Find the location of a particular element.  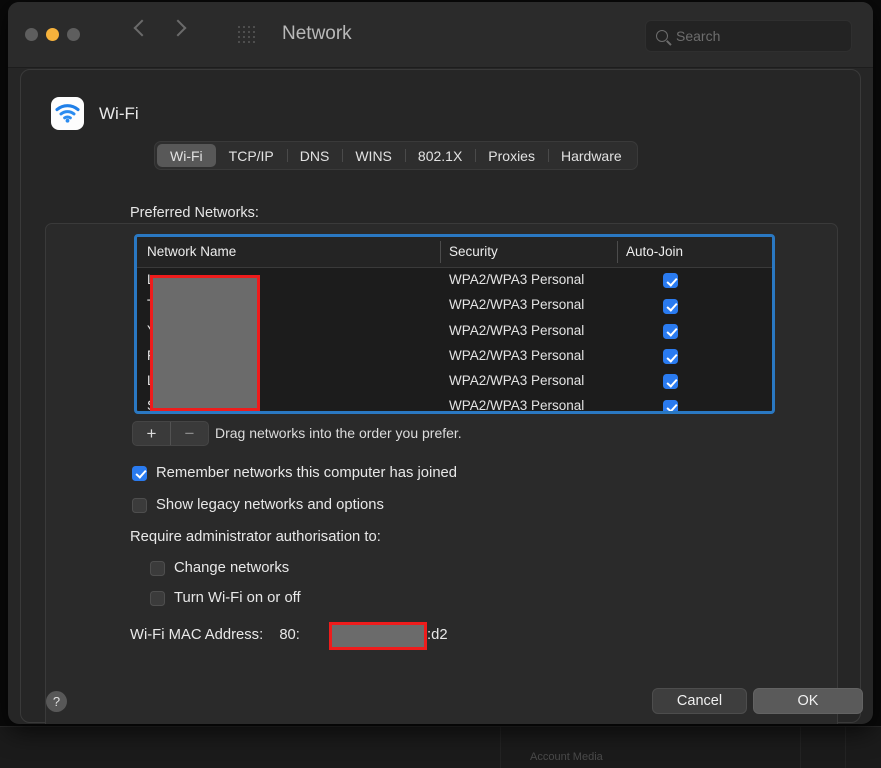

change-networks-label: Change networks is located at coordinates (232, 568).